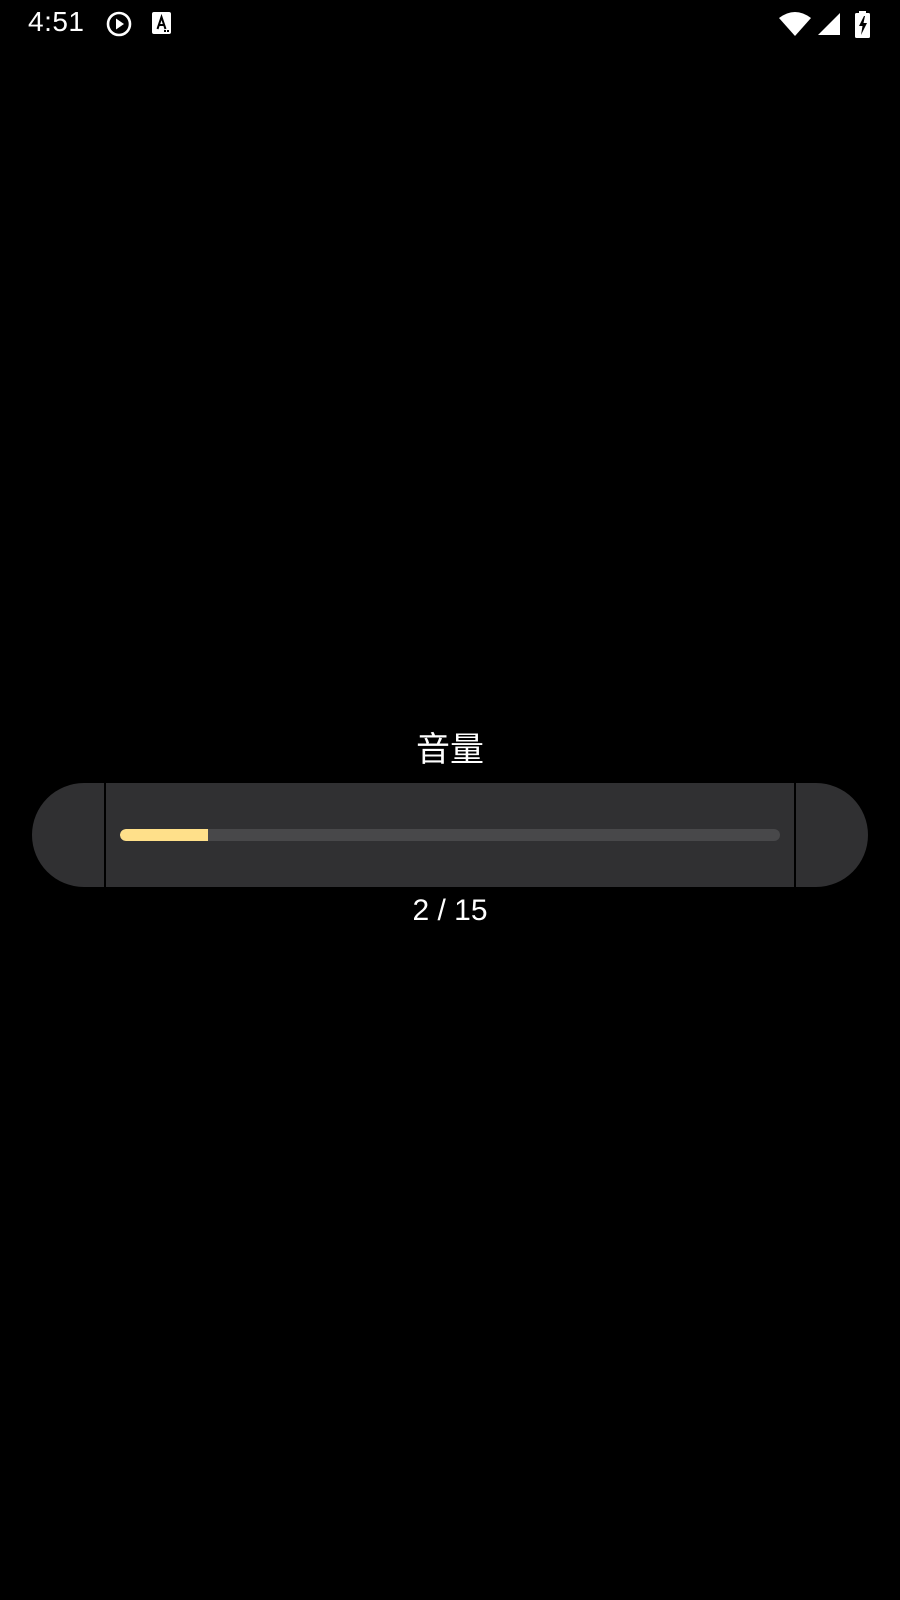 The height and width of the screenshot is (1600, 900). I want to click on volume-slider-track, so click(450, 835).